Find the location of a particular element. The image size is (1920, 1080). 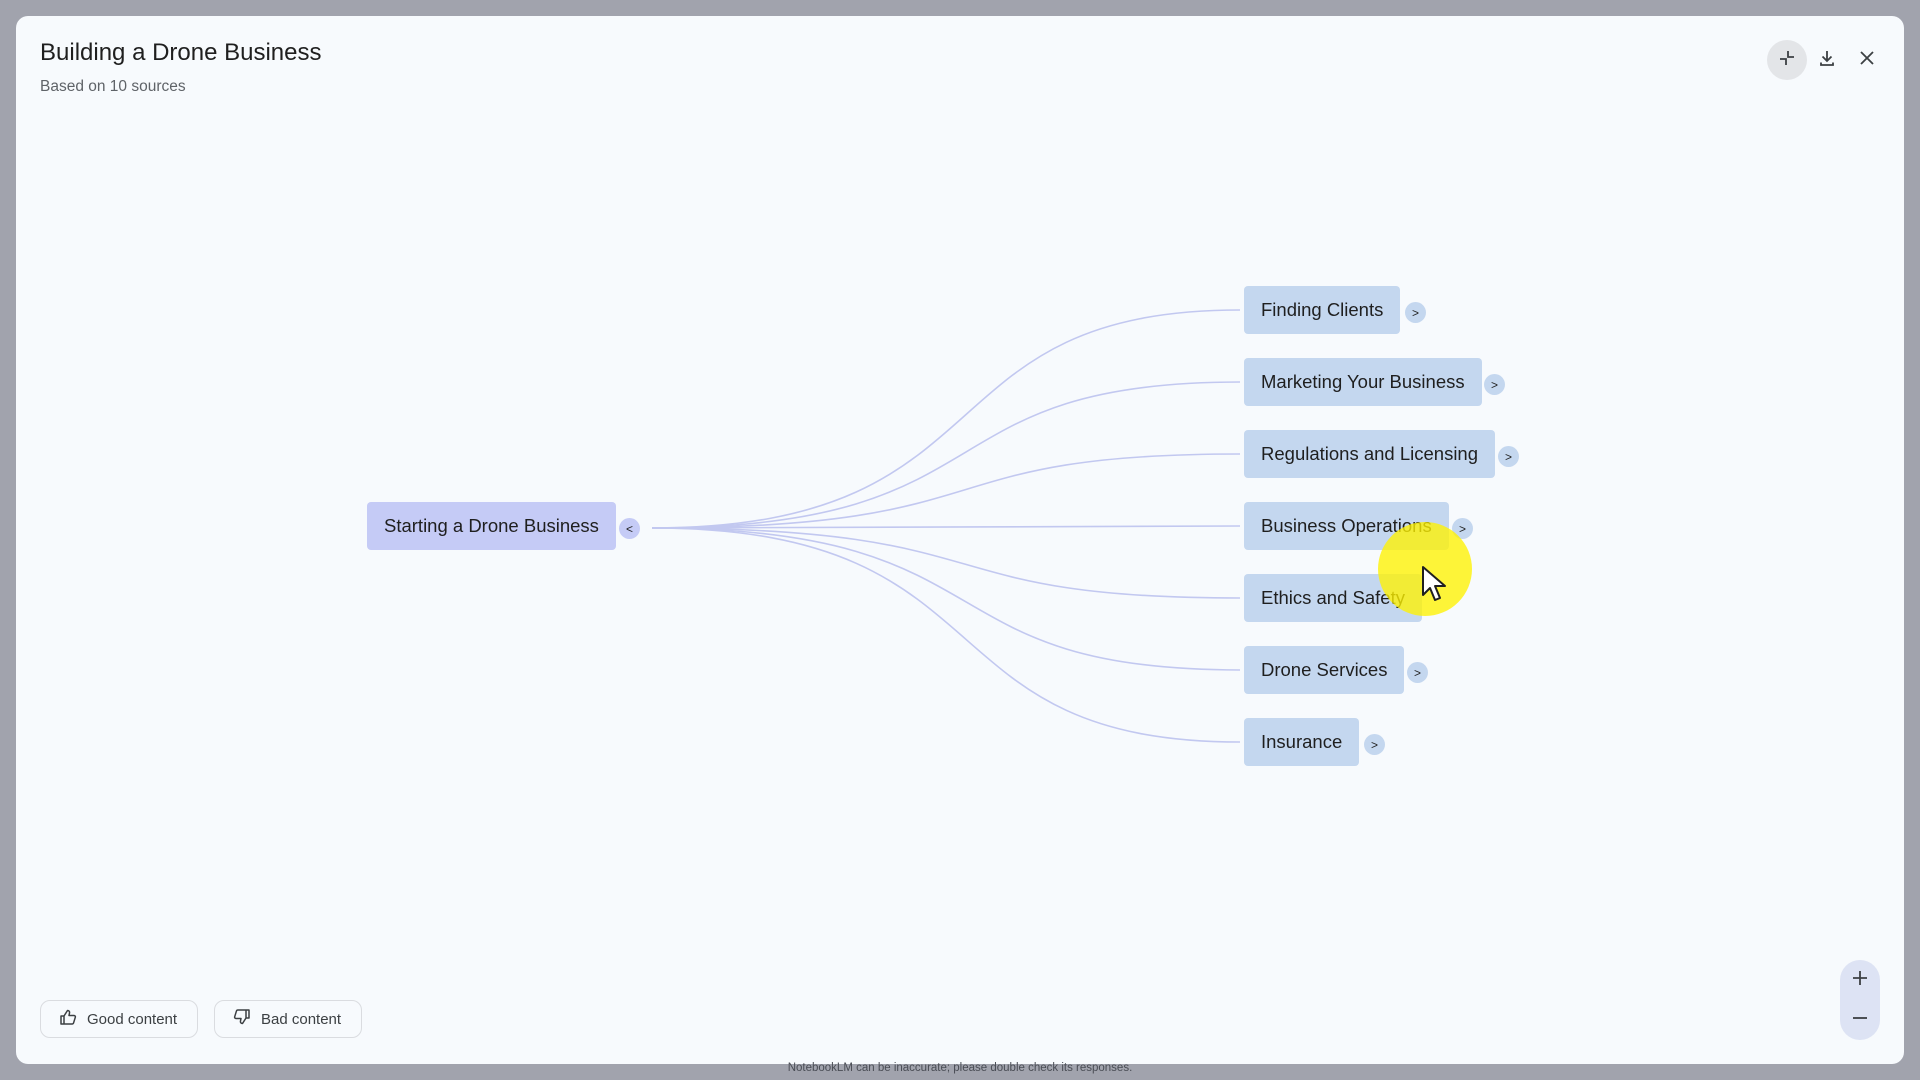

minus-icon is located at coordinates (1860, 1020).